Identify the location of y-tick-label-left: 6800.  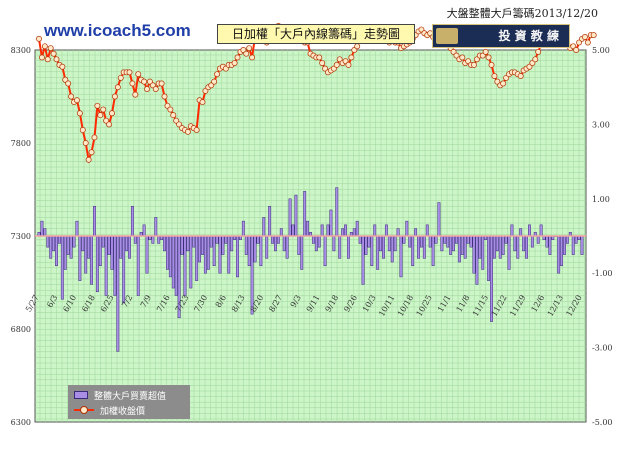
(21, 329).